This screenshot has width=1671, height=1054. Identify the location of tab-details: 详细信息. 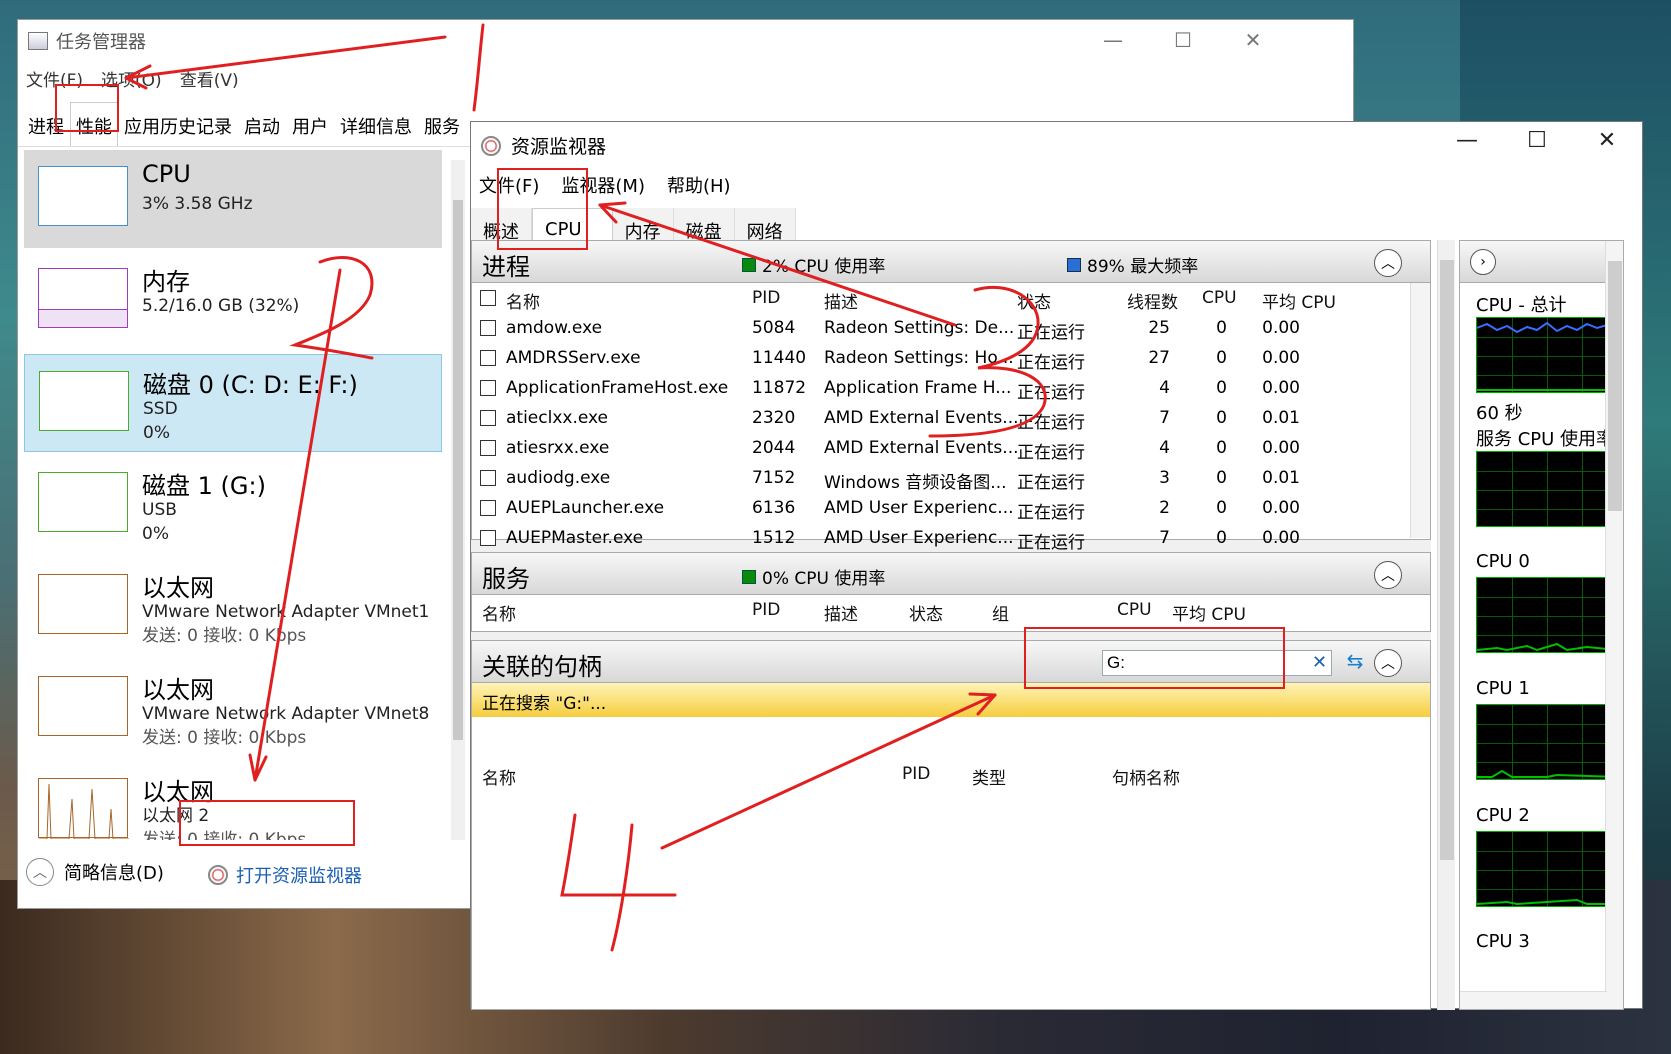
(376, 124).